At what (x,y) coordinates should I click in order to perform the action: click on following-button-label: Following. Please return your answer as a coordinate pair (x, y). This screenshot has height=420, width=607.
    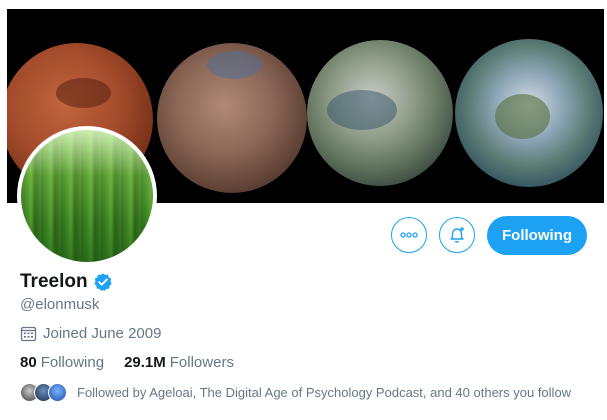
    Looking at the image, I should click on (537, 235).